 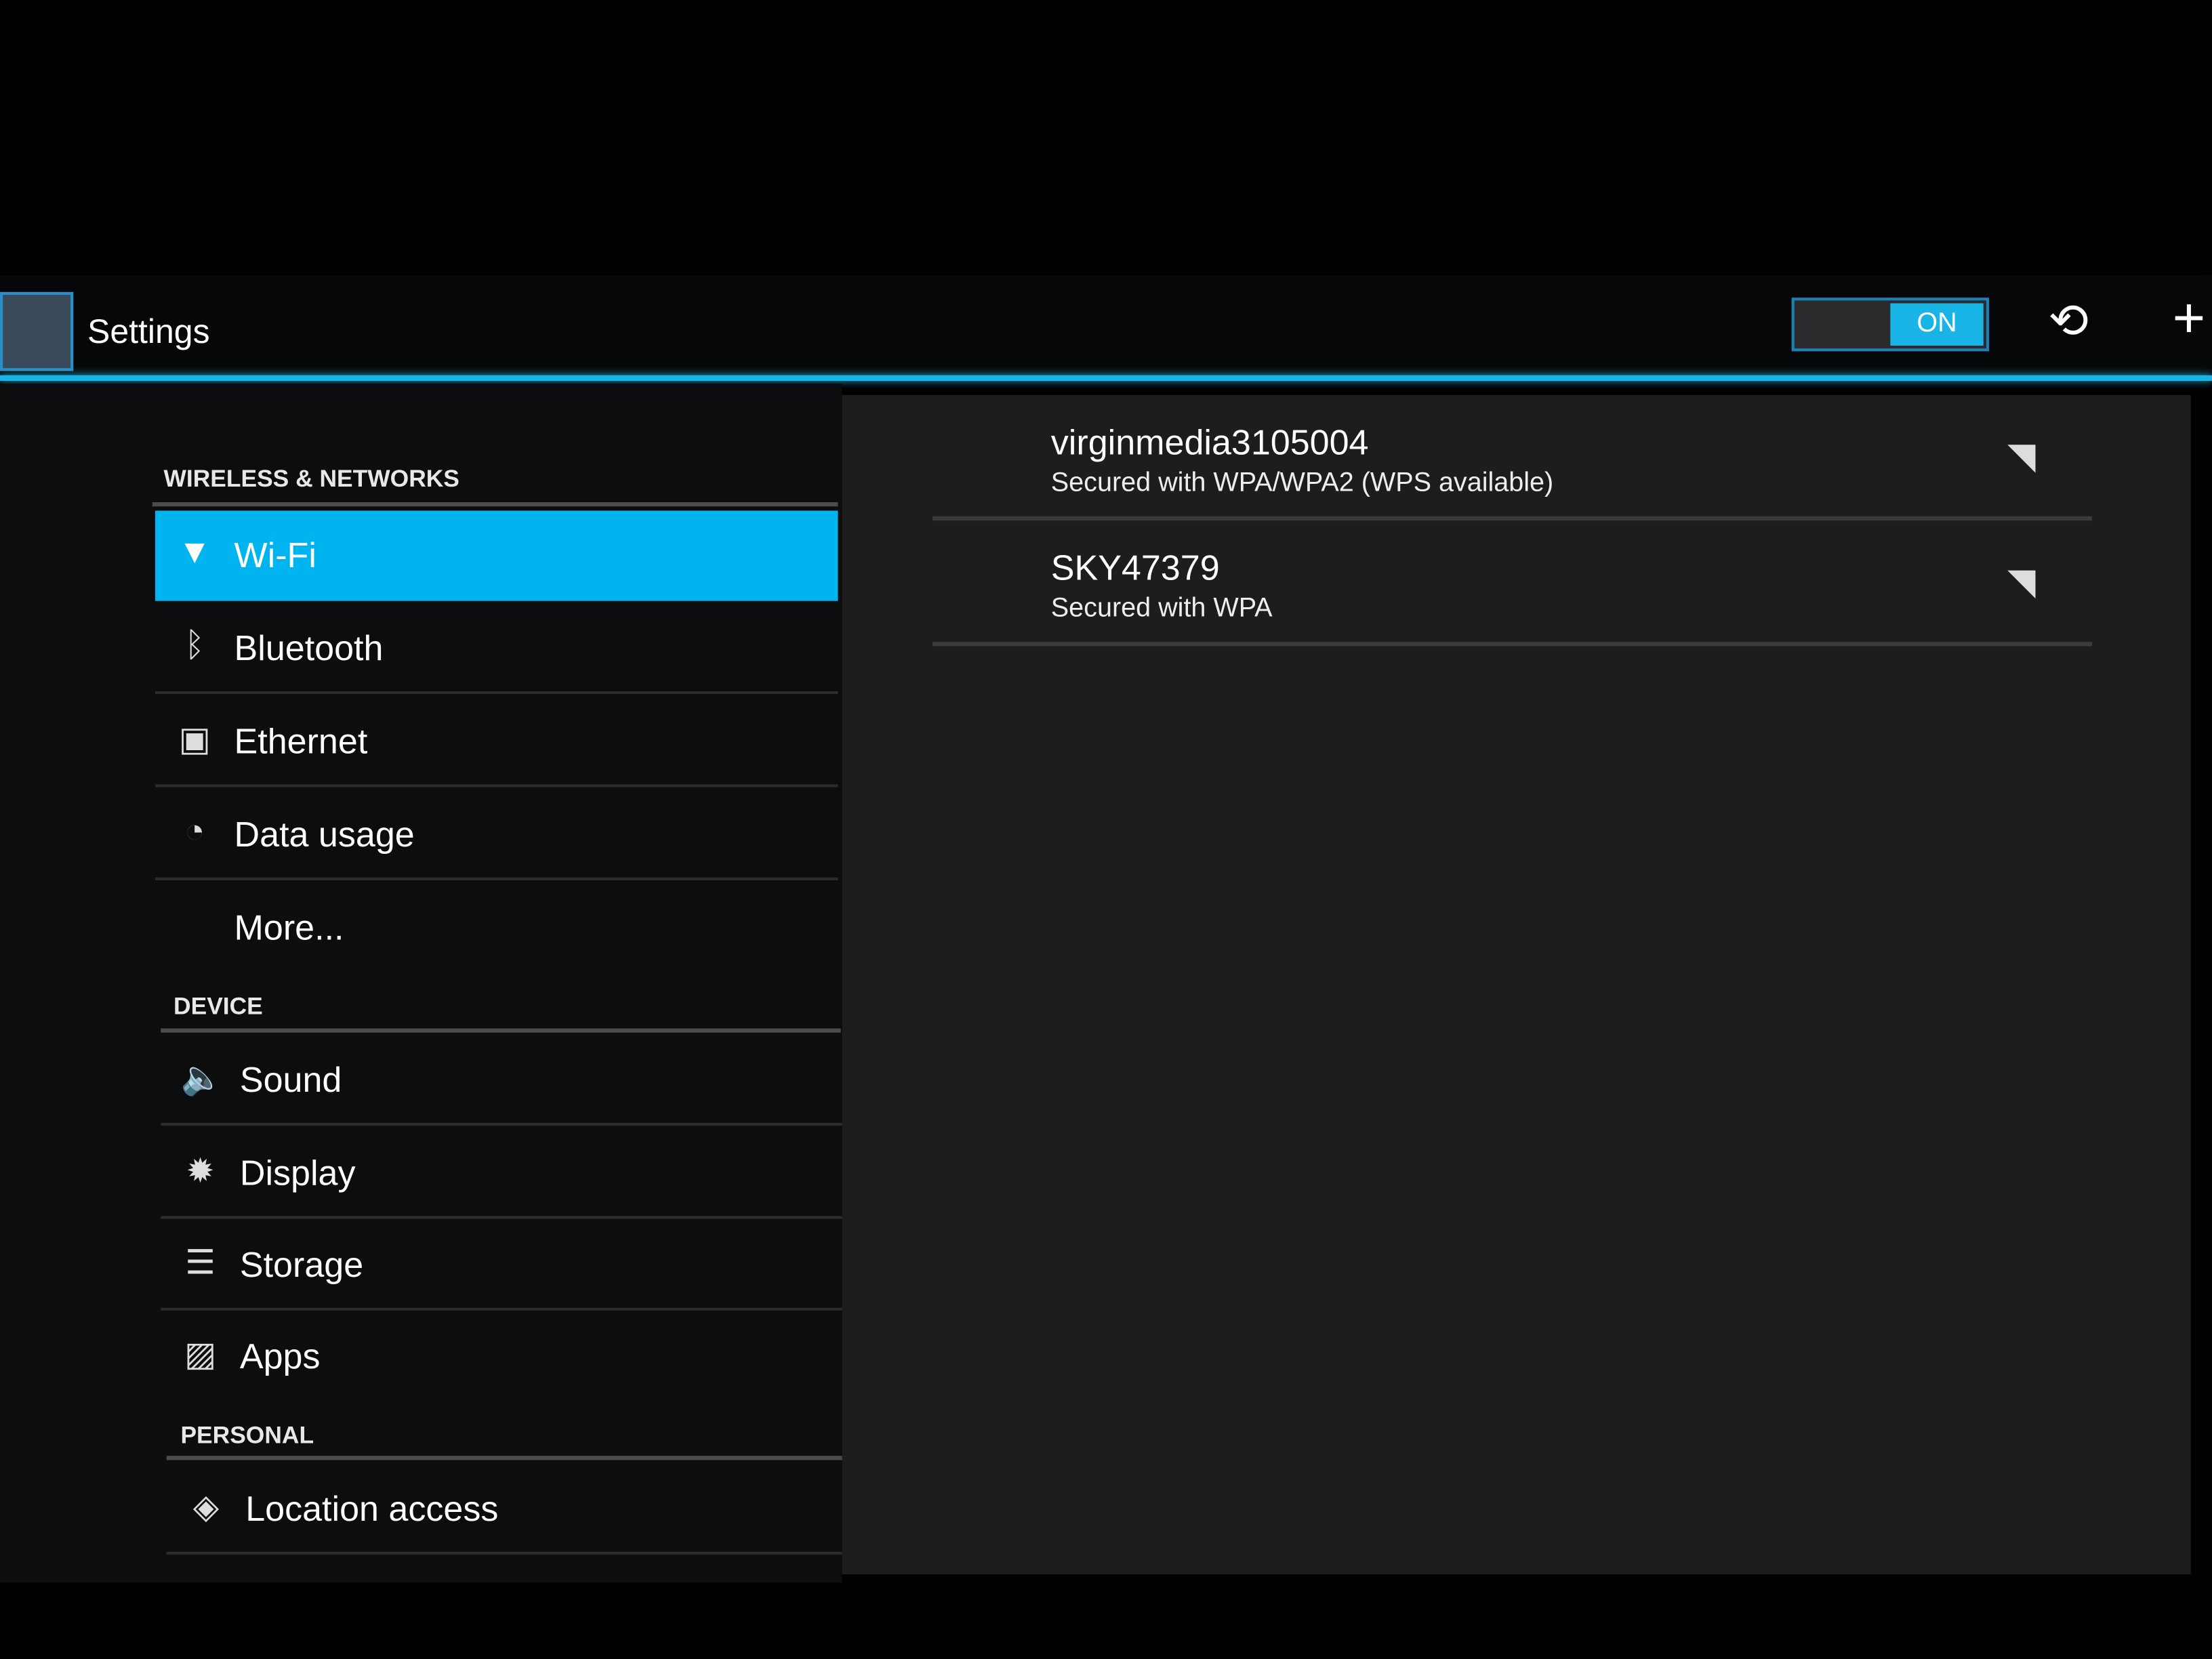 I want to click on item-label: Sound, so click(x=290, y=1081).